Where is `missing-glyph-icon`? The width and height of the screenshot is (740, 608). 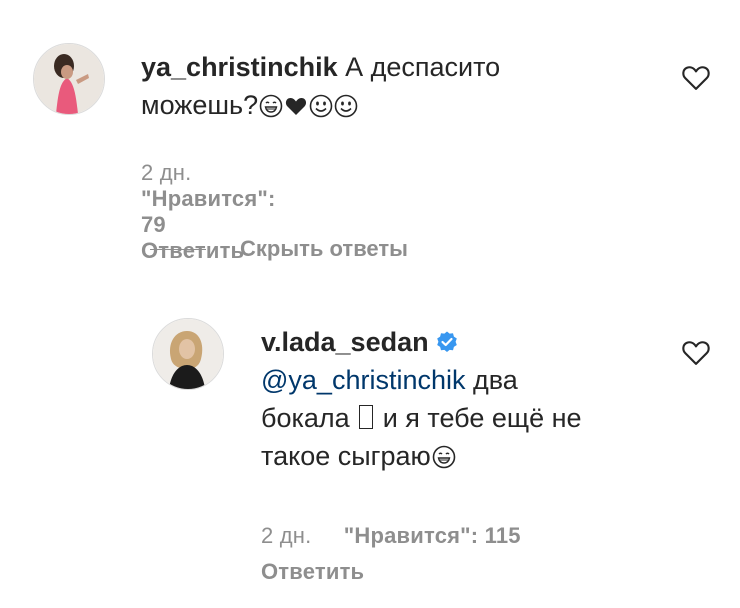 missing-glyph-icon is located at coordinates (366, 417).